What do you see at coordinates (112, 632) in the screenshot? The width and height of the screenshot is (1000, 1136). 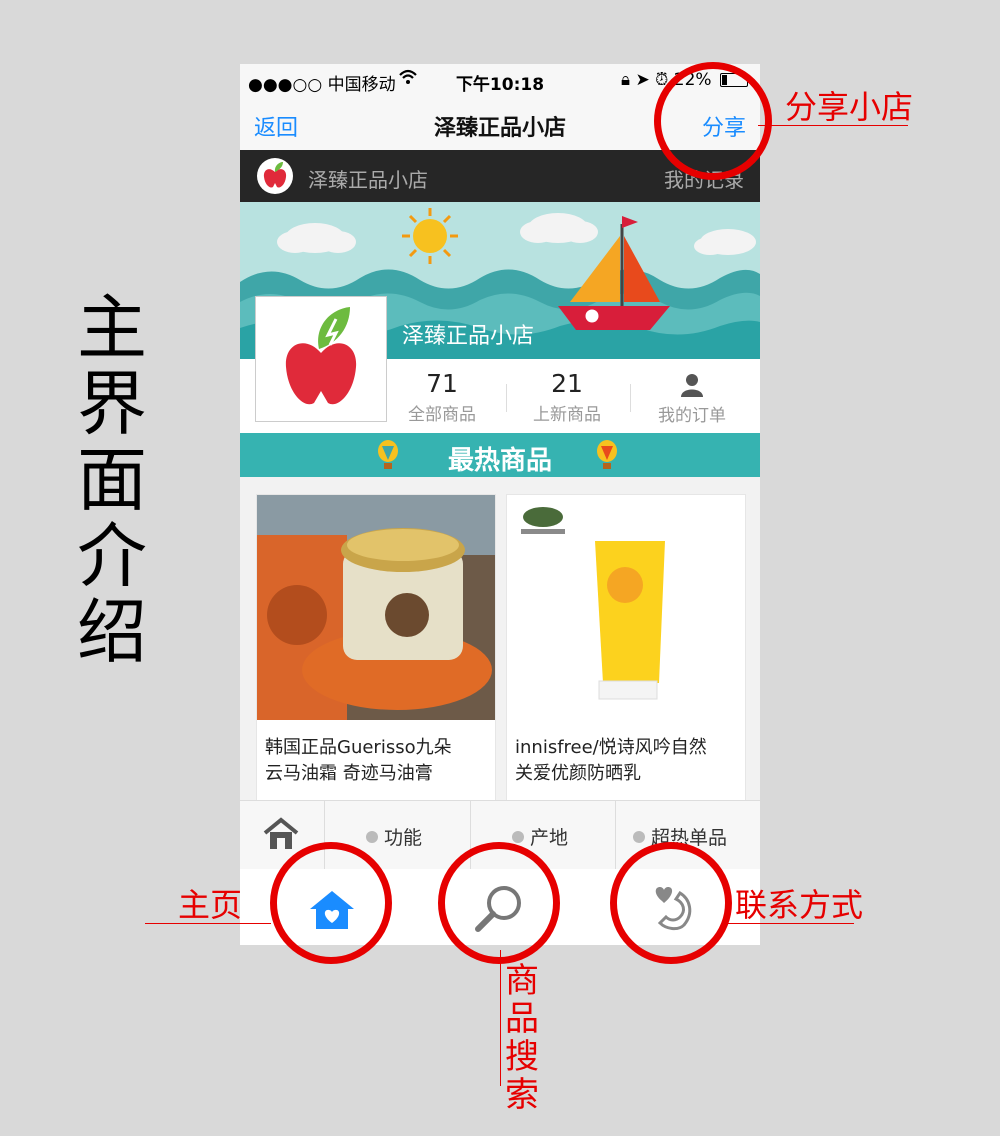 I see `side-title-char: 绍` at bounding box center [112, 632].